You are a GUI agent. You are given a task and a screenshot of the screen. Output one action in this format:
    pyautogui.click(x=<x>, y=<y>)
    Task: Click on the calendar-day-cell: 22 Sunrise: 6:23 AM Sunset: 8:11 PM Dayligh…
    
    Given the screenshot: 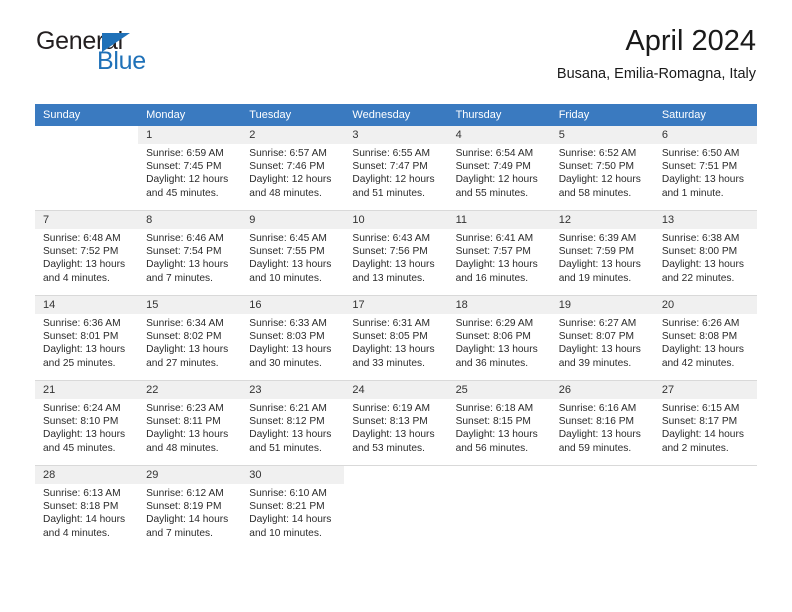 What is the action you would take?
    pyautogui.click(x=190, y=423)
    